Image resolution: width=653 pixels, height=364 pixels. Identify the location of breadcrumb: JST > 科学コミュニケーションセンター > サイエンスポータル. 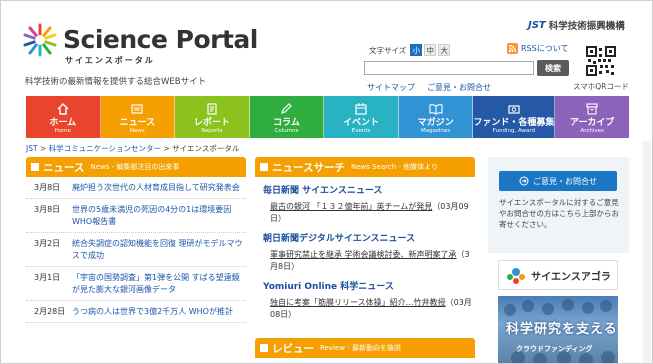
(132, 148).